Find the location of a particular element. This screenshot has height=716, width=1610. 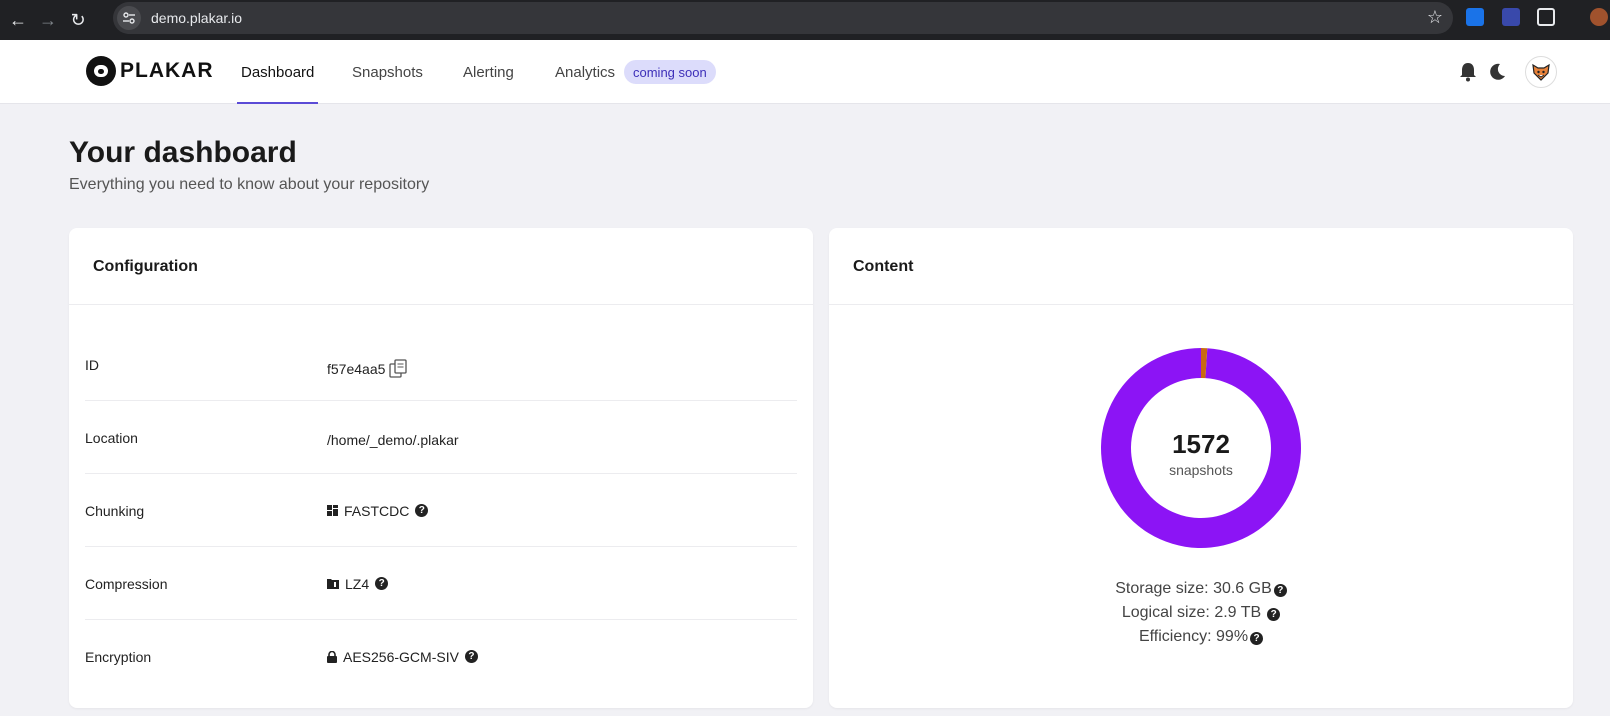

content-title: Content is located at coordinates (883, 266).